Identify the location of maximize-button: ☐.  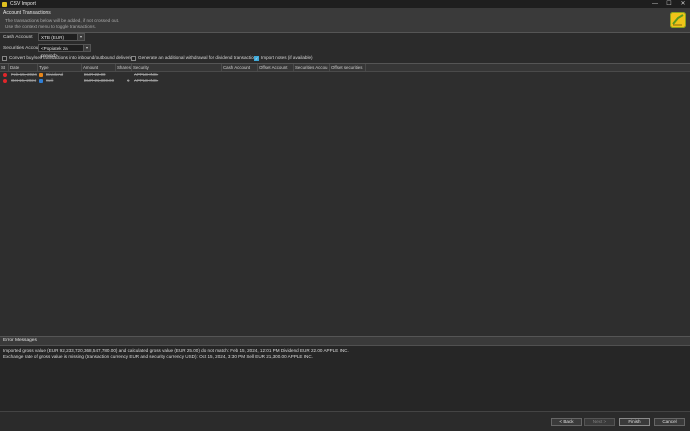
(669, 4).